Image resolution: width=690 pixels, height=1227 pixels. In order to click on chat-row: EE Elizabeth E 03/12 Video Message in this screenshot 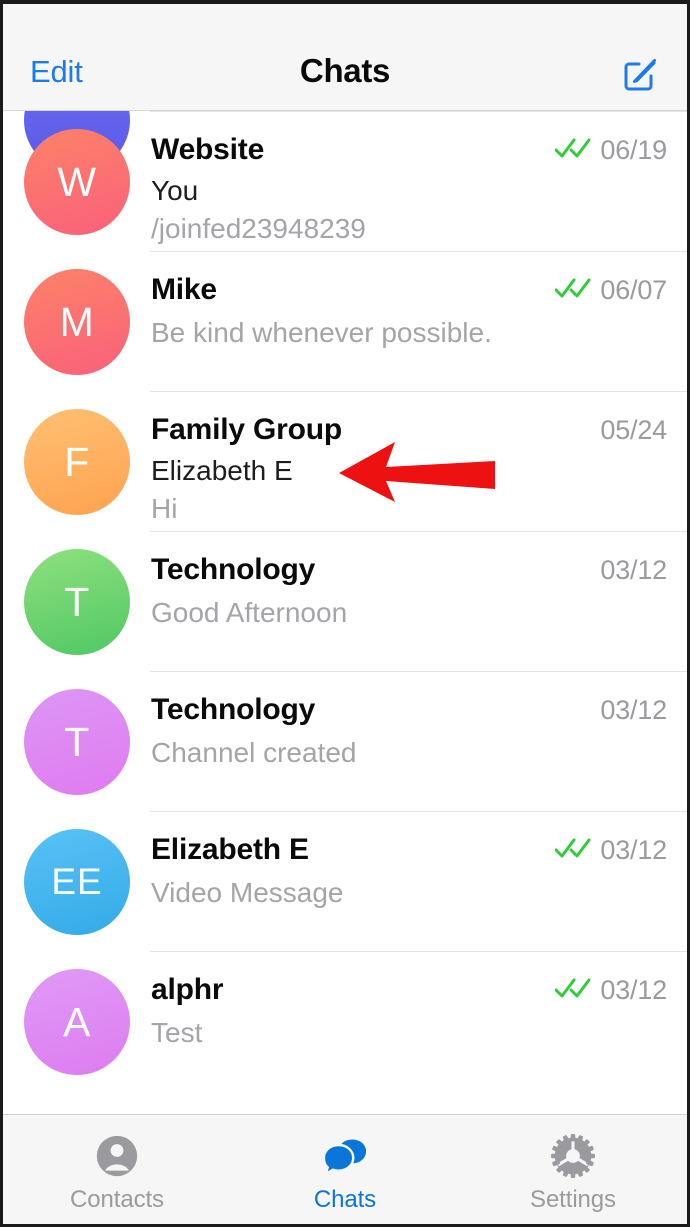, I will do `click(345, 881)`.